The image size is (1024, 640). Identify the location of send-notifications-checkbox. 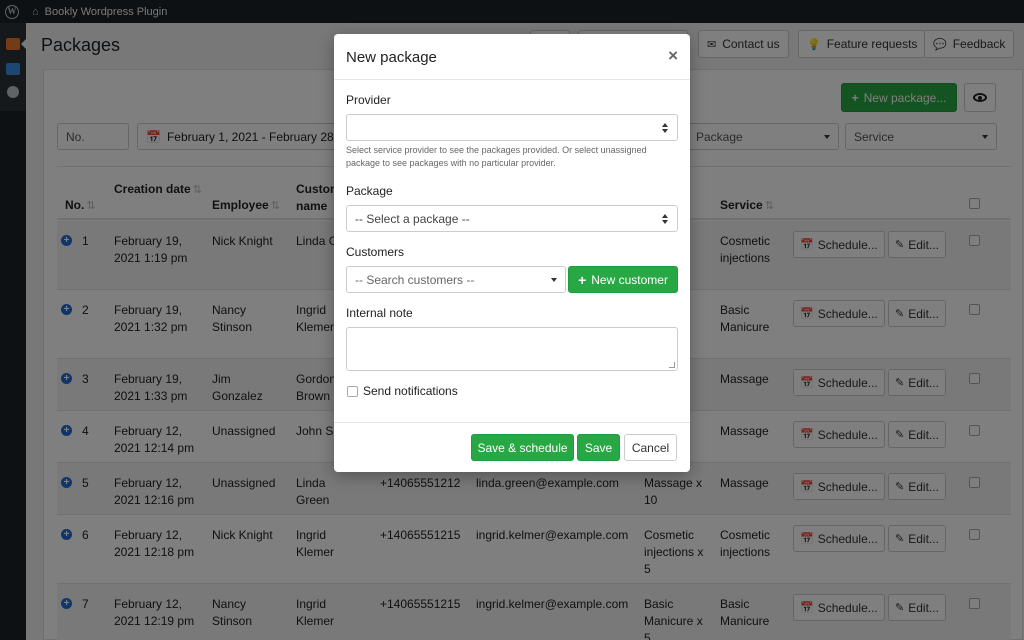
(352, 391).